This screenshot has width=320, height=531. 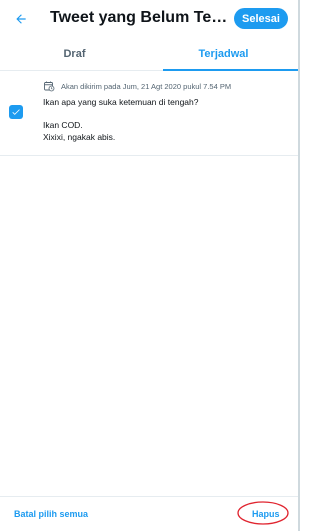 I want to click on checkmark-icon, so click(x=16, y=112).